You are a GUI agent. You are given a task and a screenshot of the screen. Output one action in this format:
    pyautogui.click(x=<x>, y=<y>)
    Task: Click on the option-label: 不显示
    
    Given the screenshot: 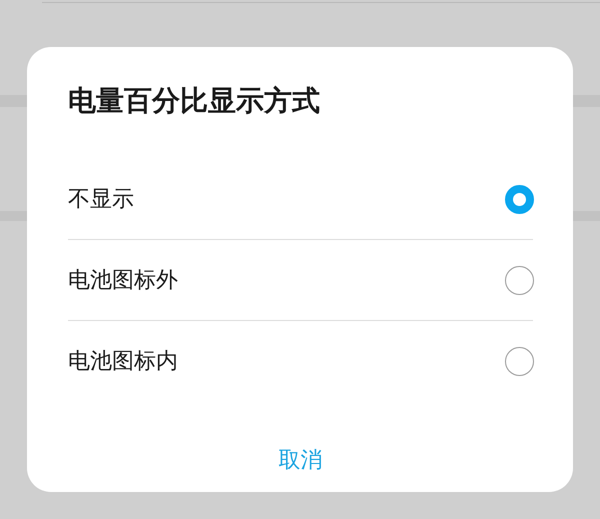 What is the action you would take?
    pyautogui.click(x=101, y=200)
    